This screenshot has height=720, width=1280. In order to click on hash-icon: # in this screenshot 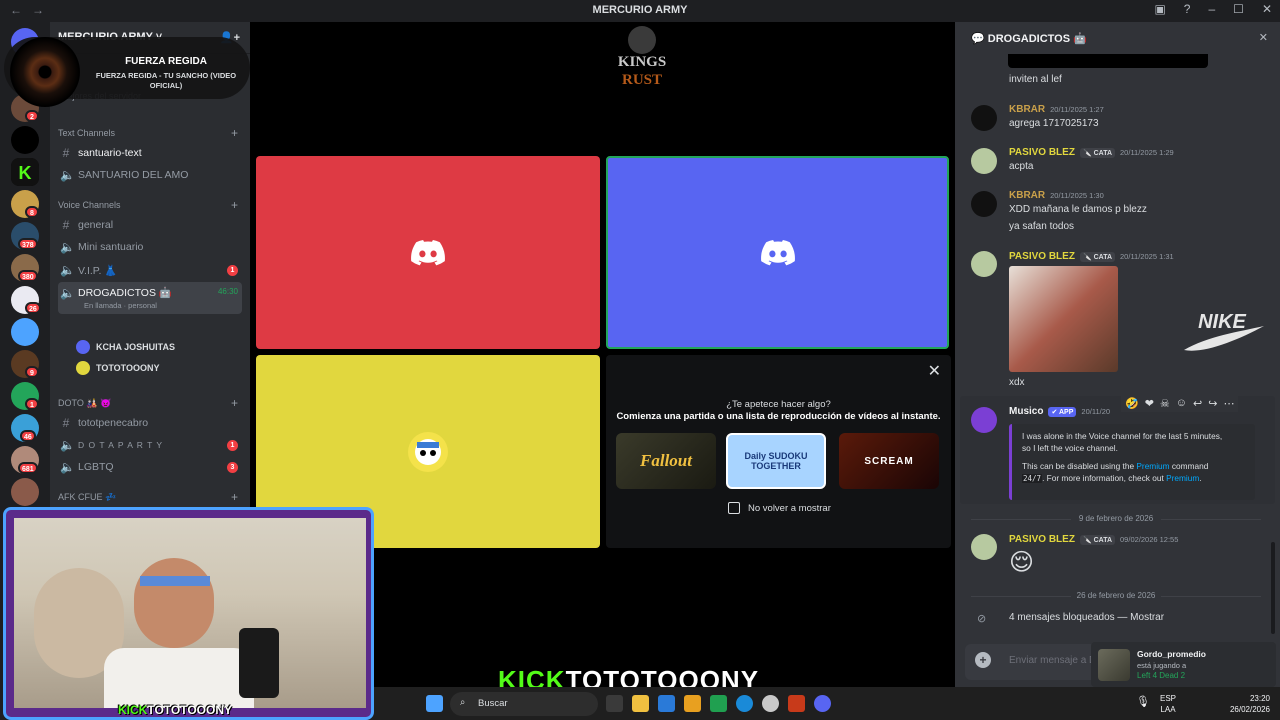, I will do `click(66, 153)`.